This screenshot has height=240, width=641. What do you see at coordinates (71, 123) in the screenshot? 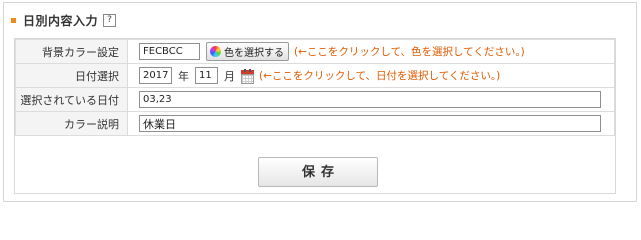
I see `color-description-label: カラー説明` at bounding box center [71, 123].